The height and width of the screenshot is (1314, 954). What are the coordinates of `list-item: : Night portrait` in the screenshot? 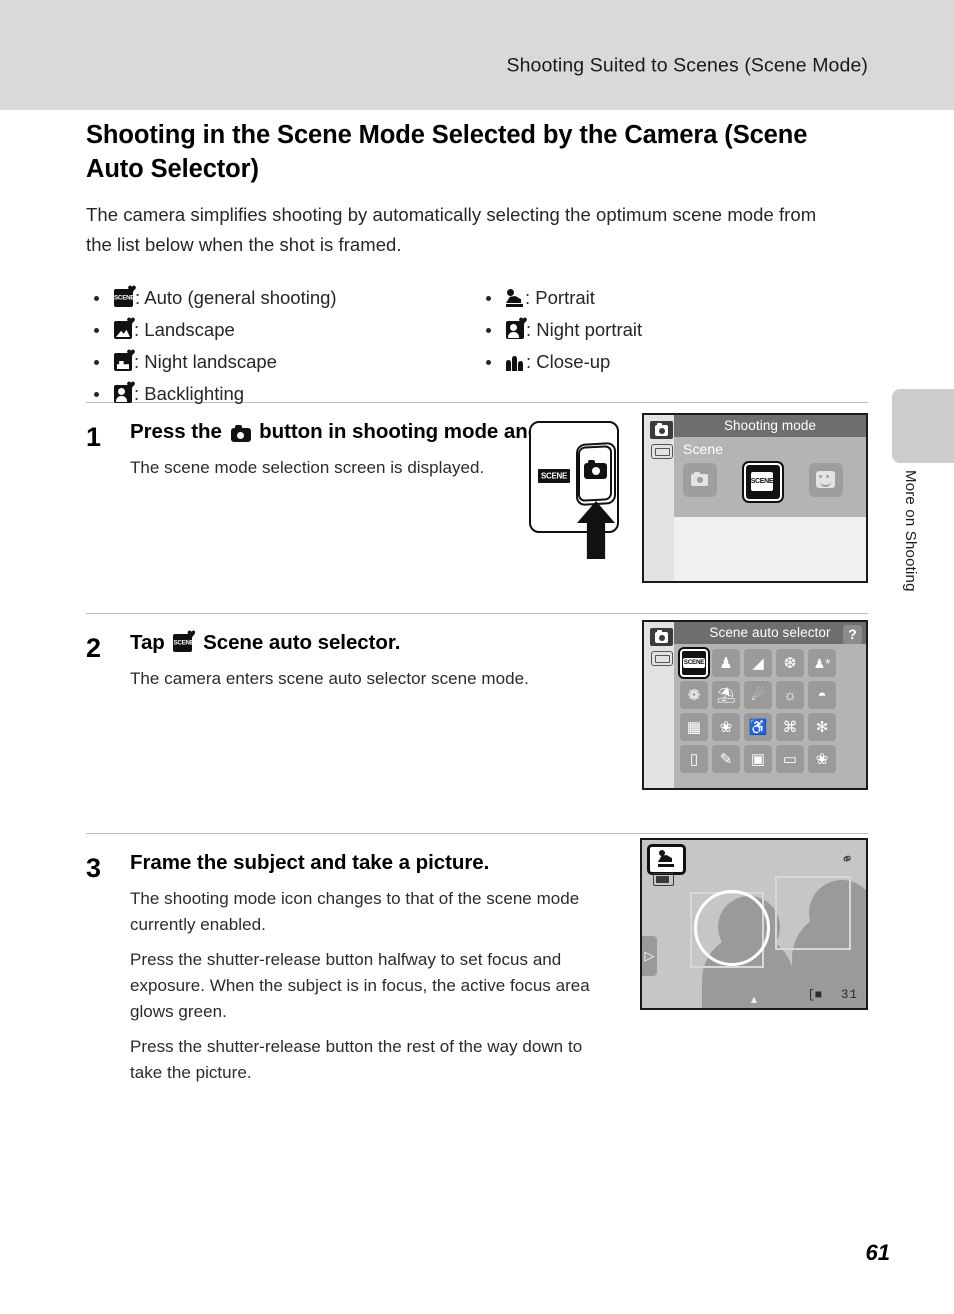 It's located at (564, 330).